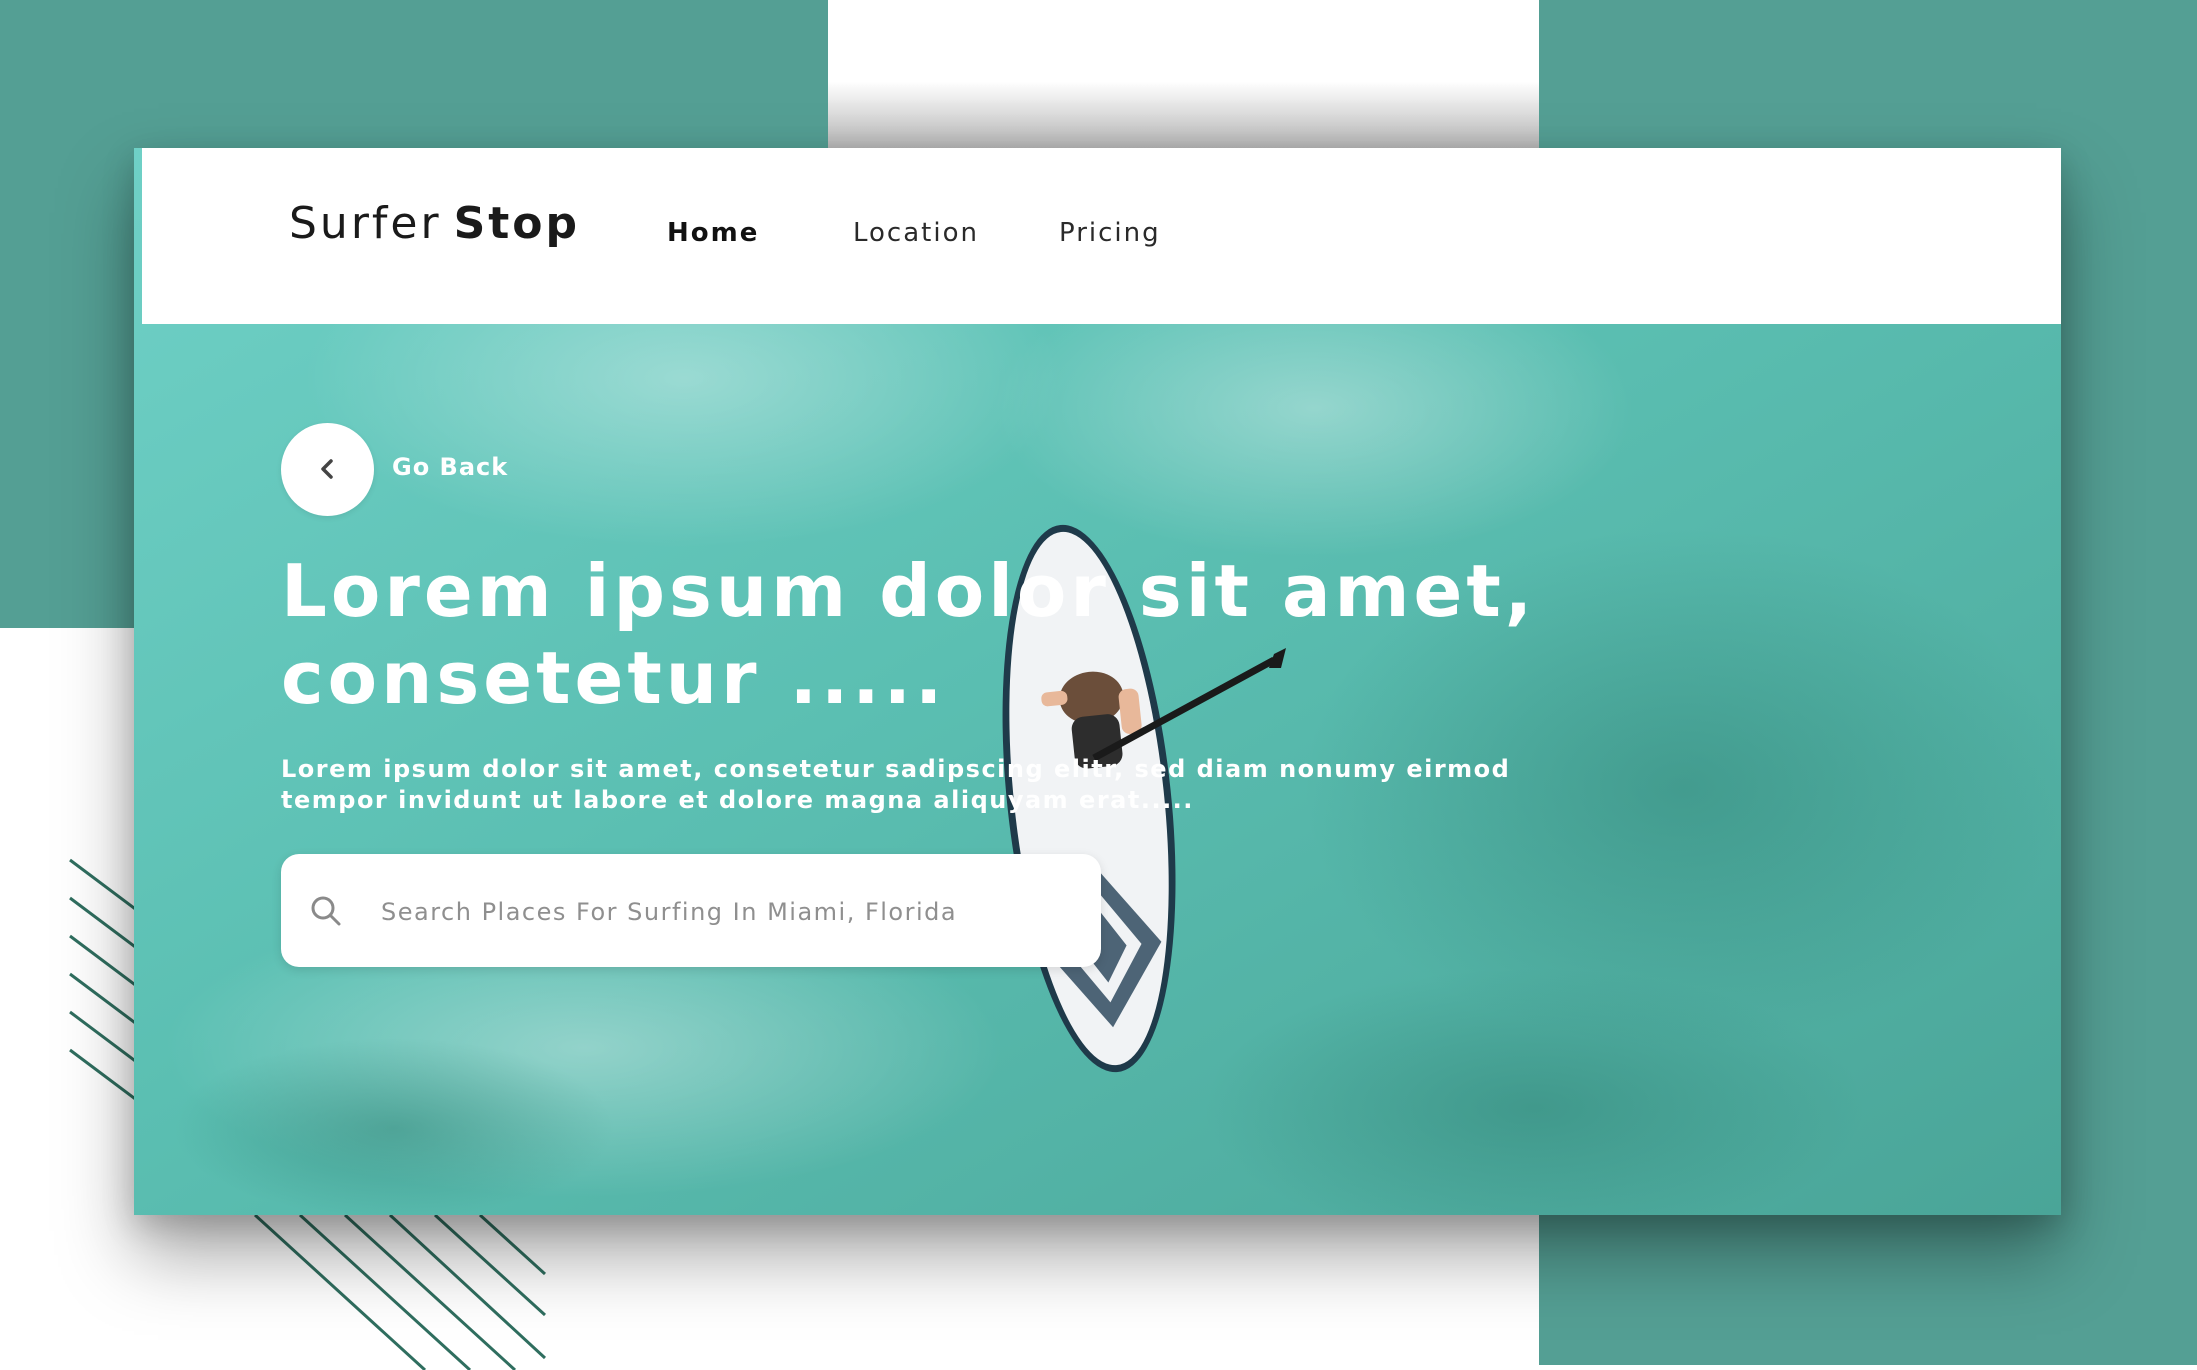 The height and width of the screenshot is (1370, 2197). Describe the element at coordinates (365, 223) in the screenshot. I see `brand-name-light: Surfer` at that location.